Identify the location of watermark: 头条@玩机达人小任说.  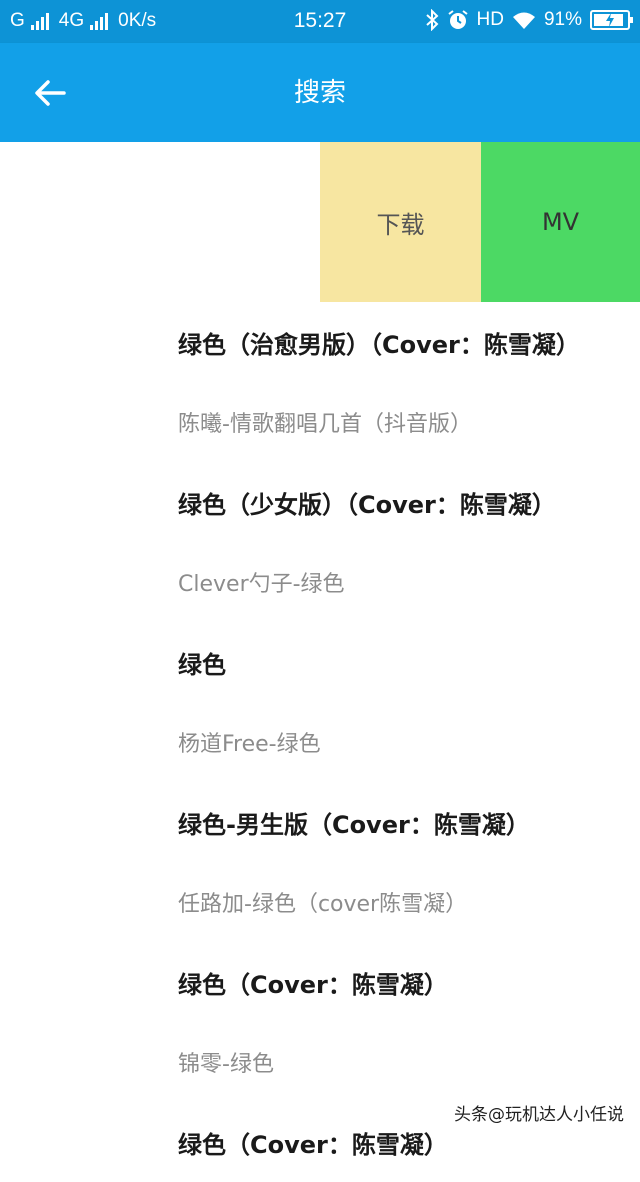
(539, 1112).